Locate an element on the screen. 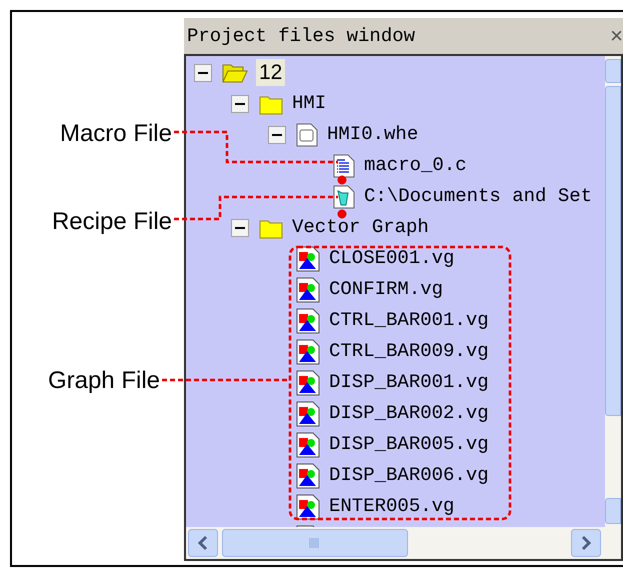 This screenshot has width=623, height=569. horizontal-scrollbar is located at coordinates (403, 543).